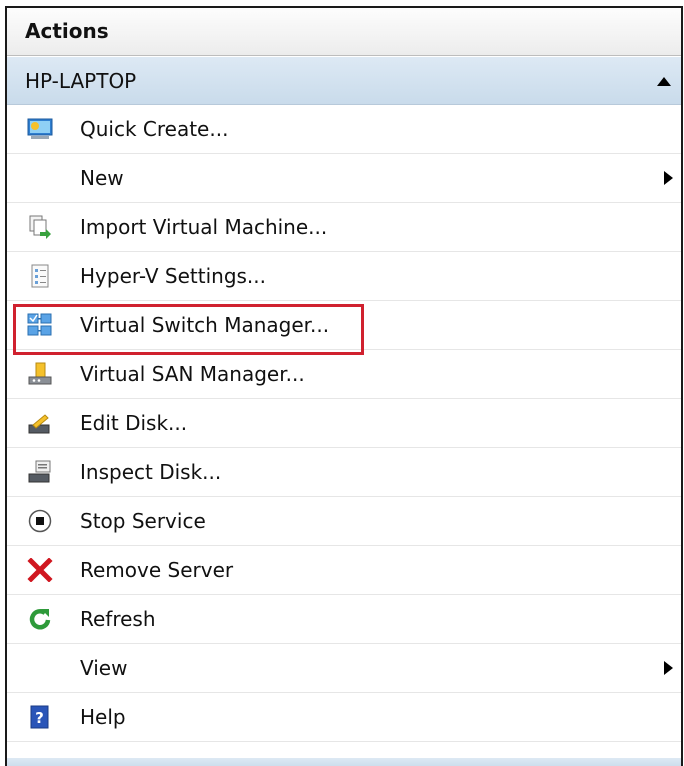  Describe the element at coordinates (344, 32) in the screenshot. I see `actions-panel-title: Actions` at that location.